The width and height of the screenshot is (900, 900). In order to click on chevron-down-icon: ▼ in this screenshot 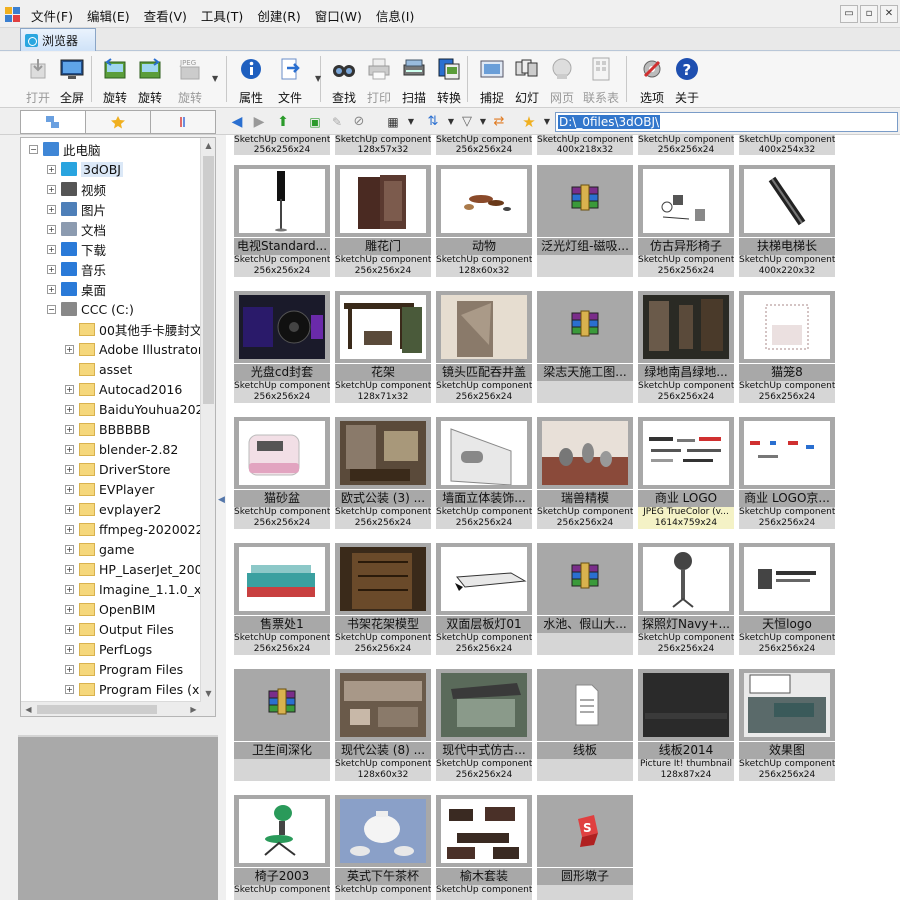, I will do `click(411, 122)`.